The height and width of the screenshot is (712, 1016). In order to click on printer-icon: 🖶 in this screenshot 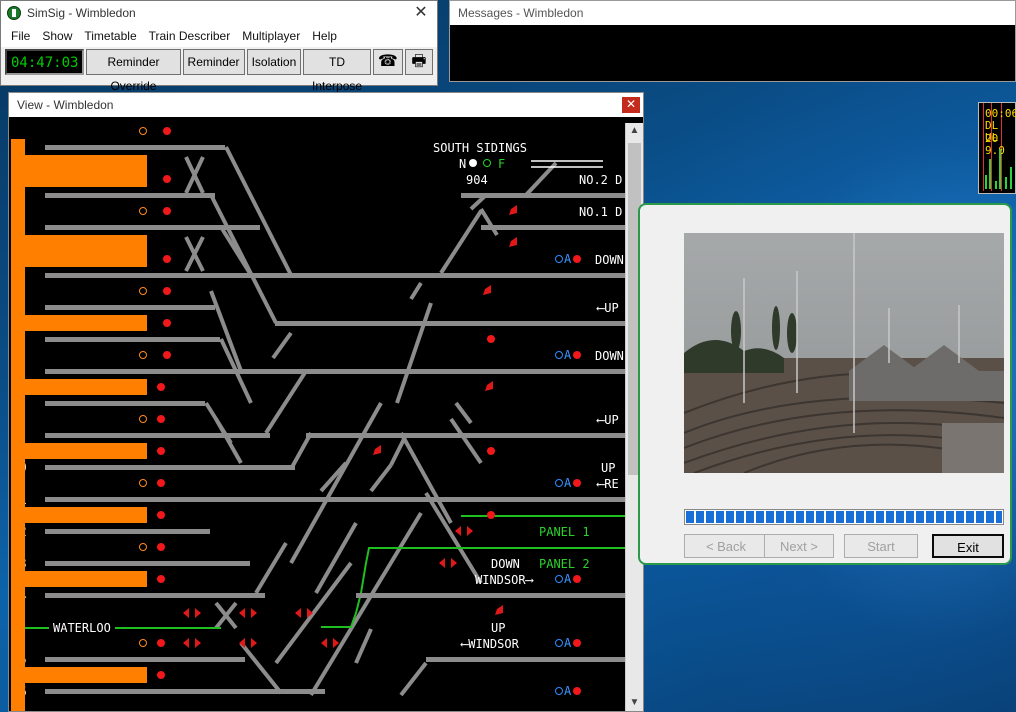, I will do `click(418, 62)`.